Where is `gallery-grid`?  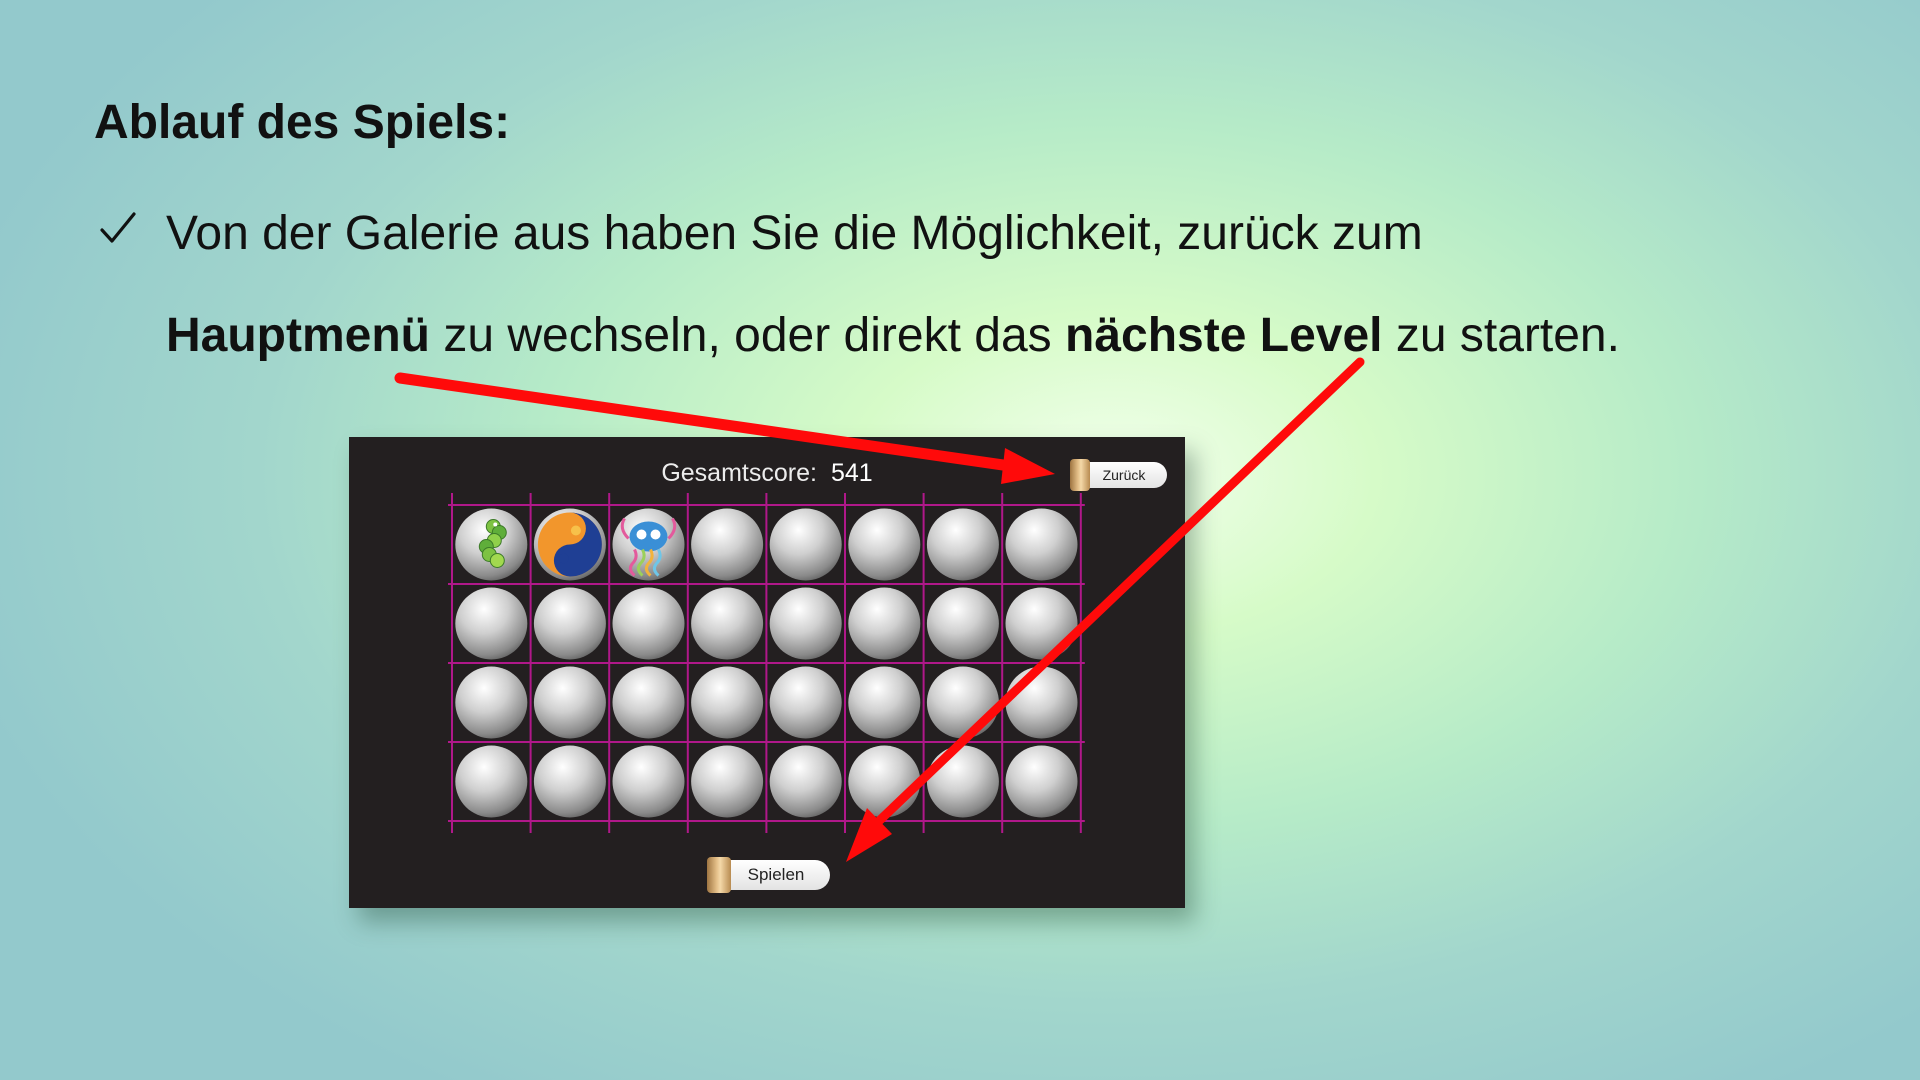 gallery-grid is located at coordinates (766, 663).